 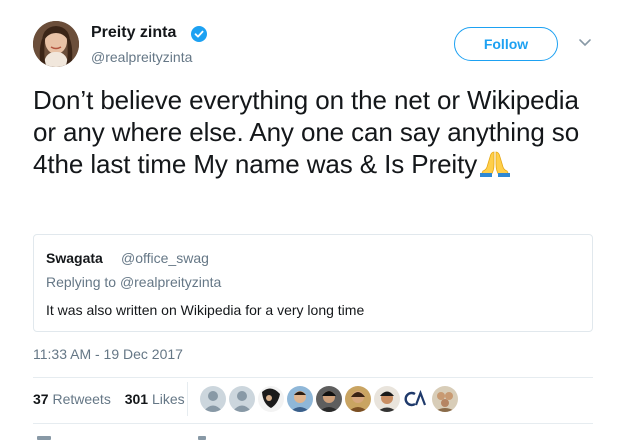 I want to click on pray-icon, so click(x=495, y=164).